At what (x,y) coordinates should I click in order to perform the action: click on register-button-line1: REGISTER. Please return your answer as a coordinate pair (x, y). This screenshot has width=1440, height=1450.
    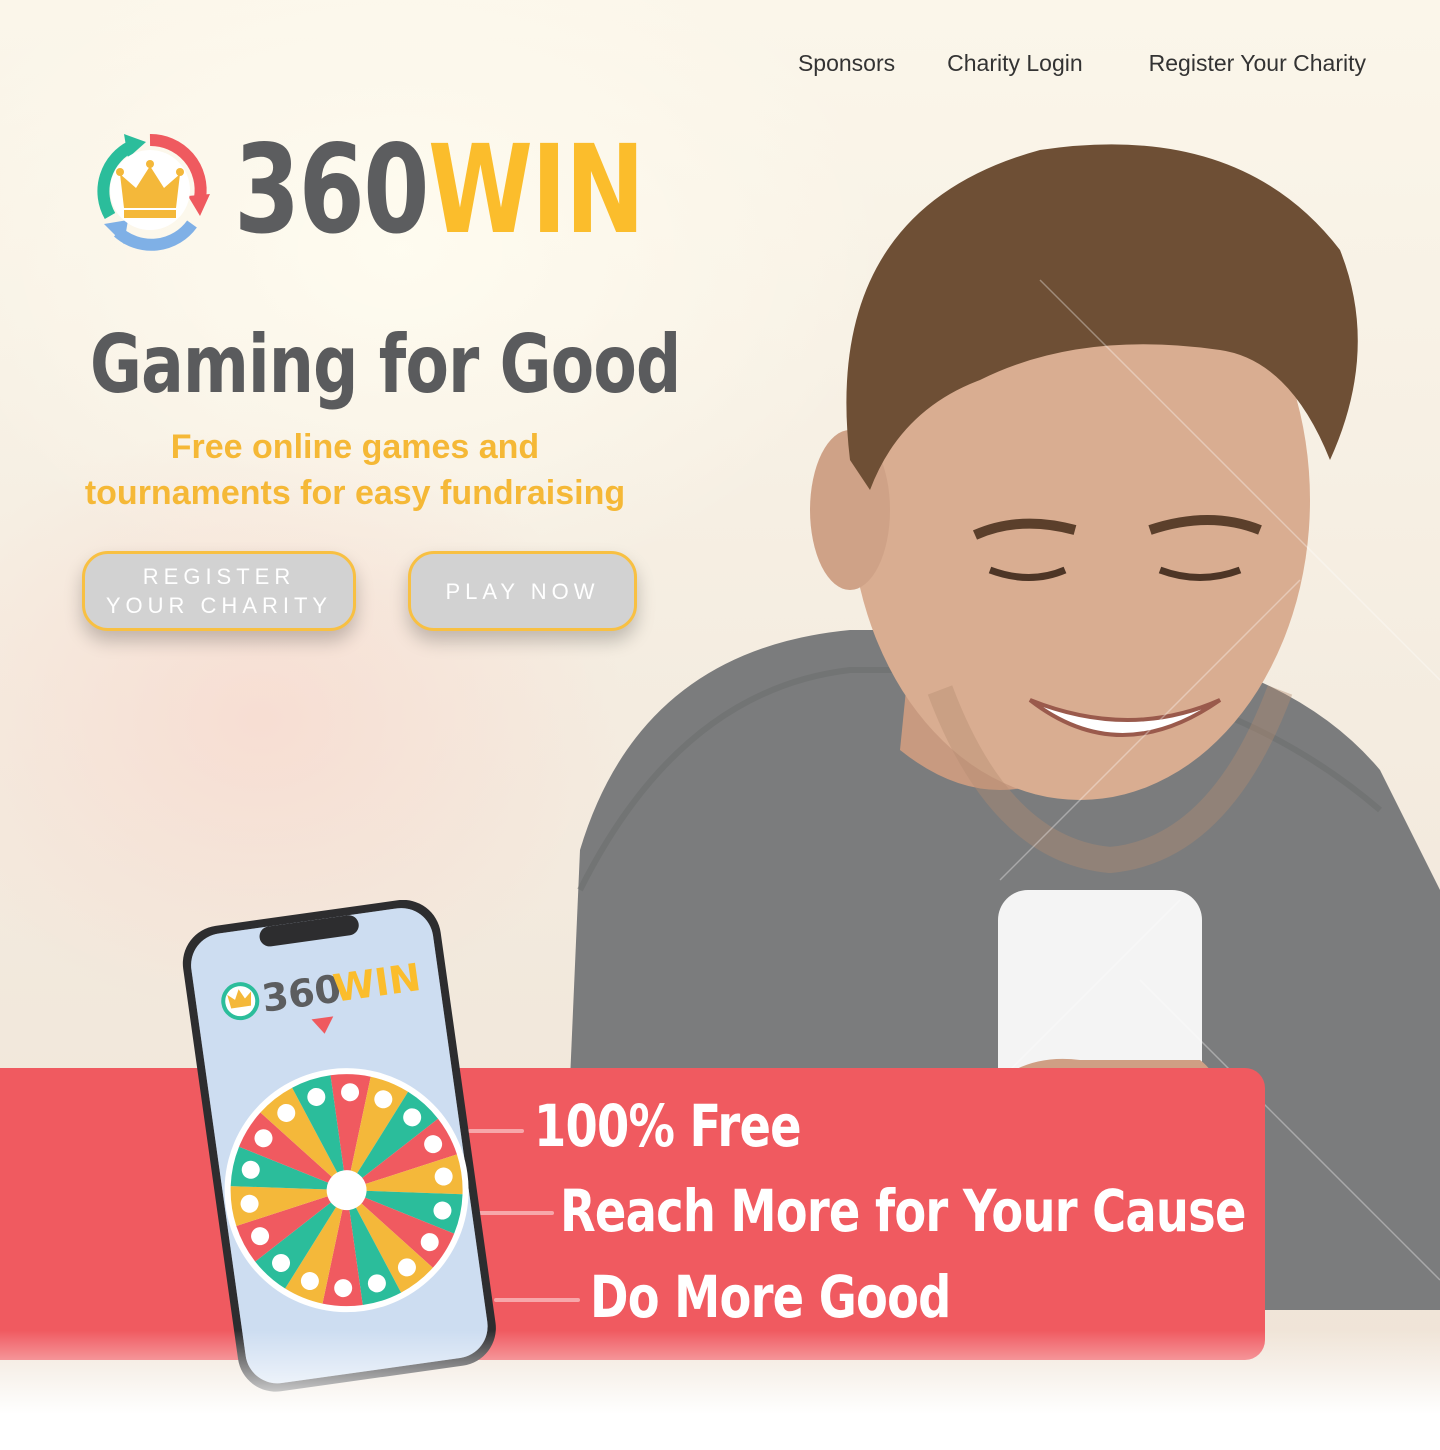
    Looking at the image, I should click on (219, 576).